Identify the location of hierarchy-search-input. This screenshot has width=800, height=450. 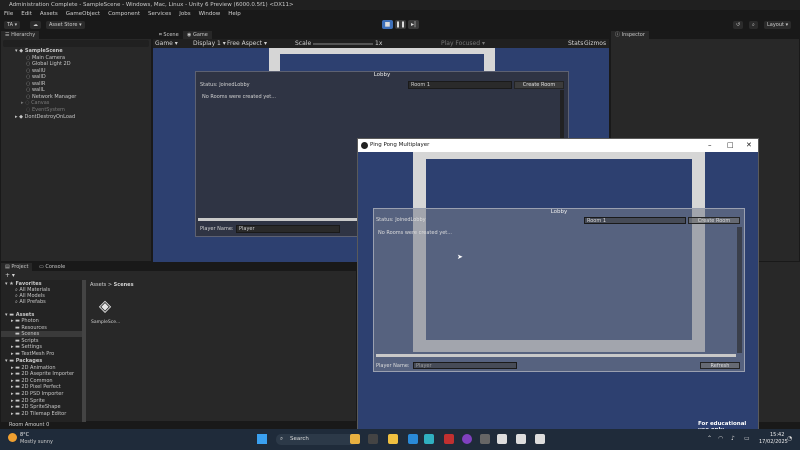
(76, 43).